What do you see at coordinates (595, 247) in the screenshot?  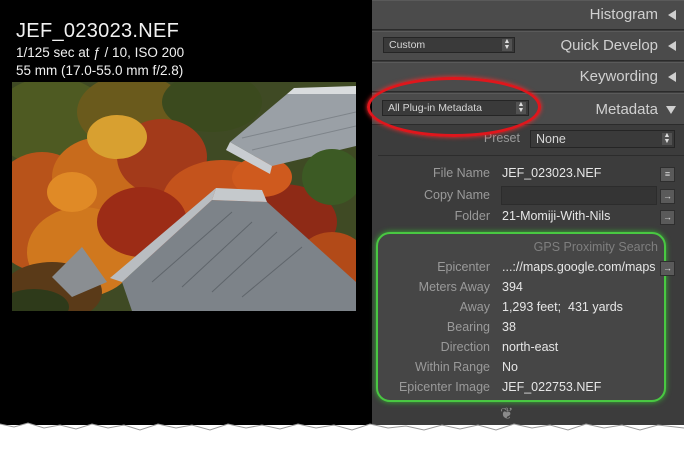 I see `gps-section-title: GPS Proximity Search` at bounding box center [595, 247].